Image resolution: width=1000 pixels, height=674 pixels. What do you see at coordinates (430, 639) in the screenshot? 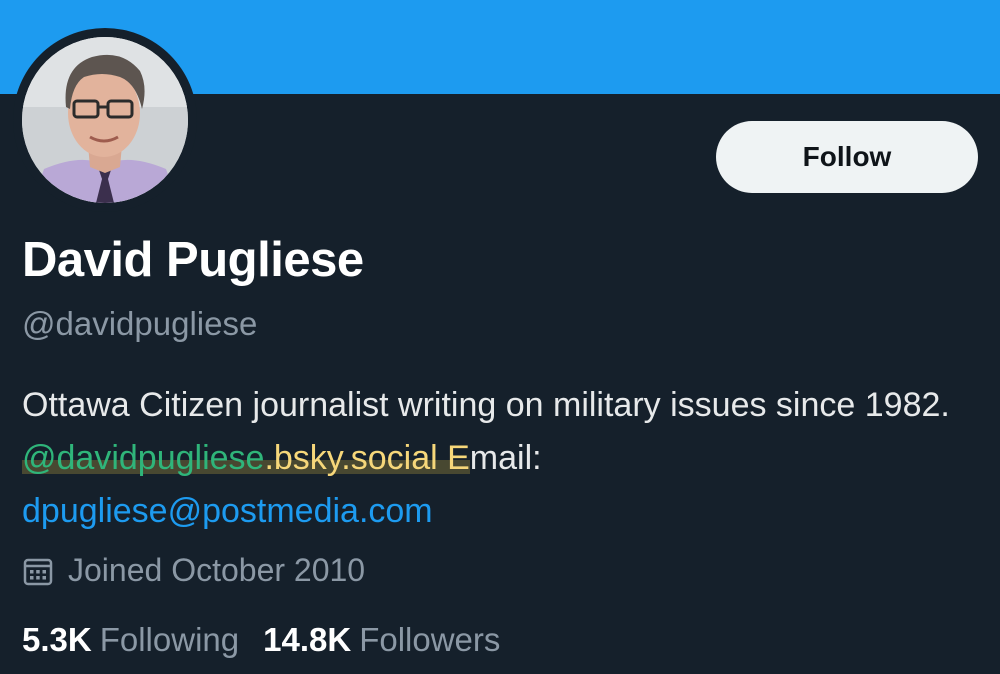
I see `followers-label: Followers` at bounding box center [430, 639].